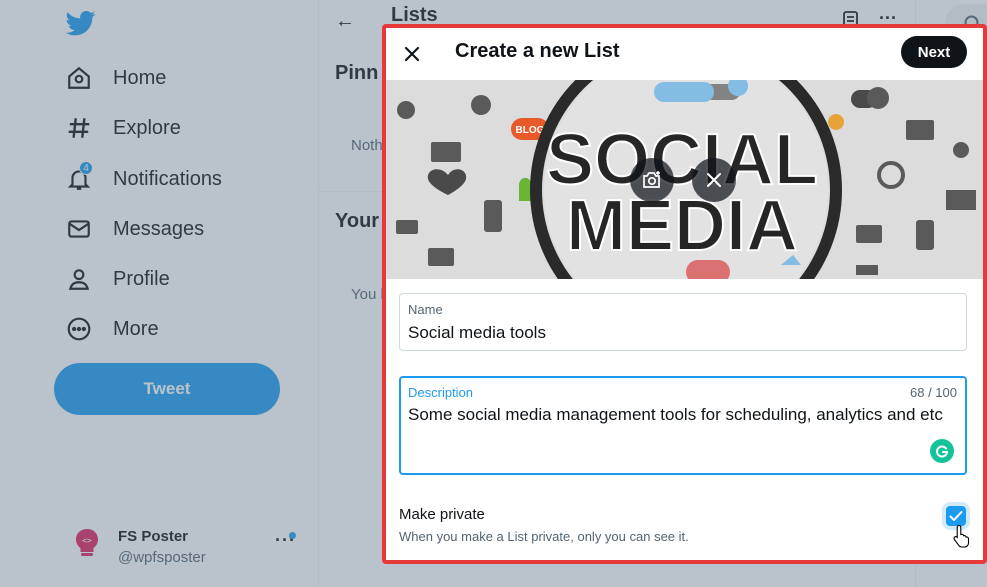 This screenshot has width=987, height=587. What do you see at coordinates (441, 392) in the screenshot?
I see `description-label: Description` at bounding box center [441, 392].